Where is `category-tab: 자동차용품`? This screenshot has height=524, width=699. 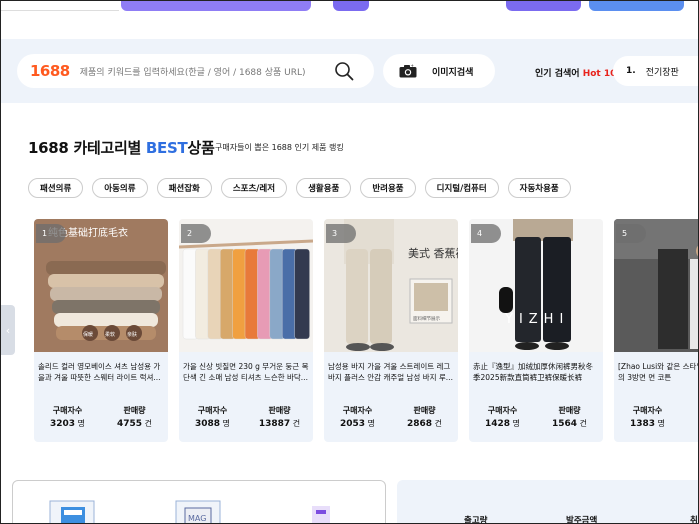 category-tab: 자동차용품 is located at coordinates (539, 188).